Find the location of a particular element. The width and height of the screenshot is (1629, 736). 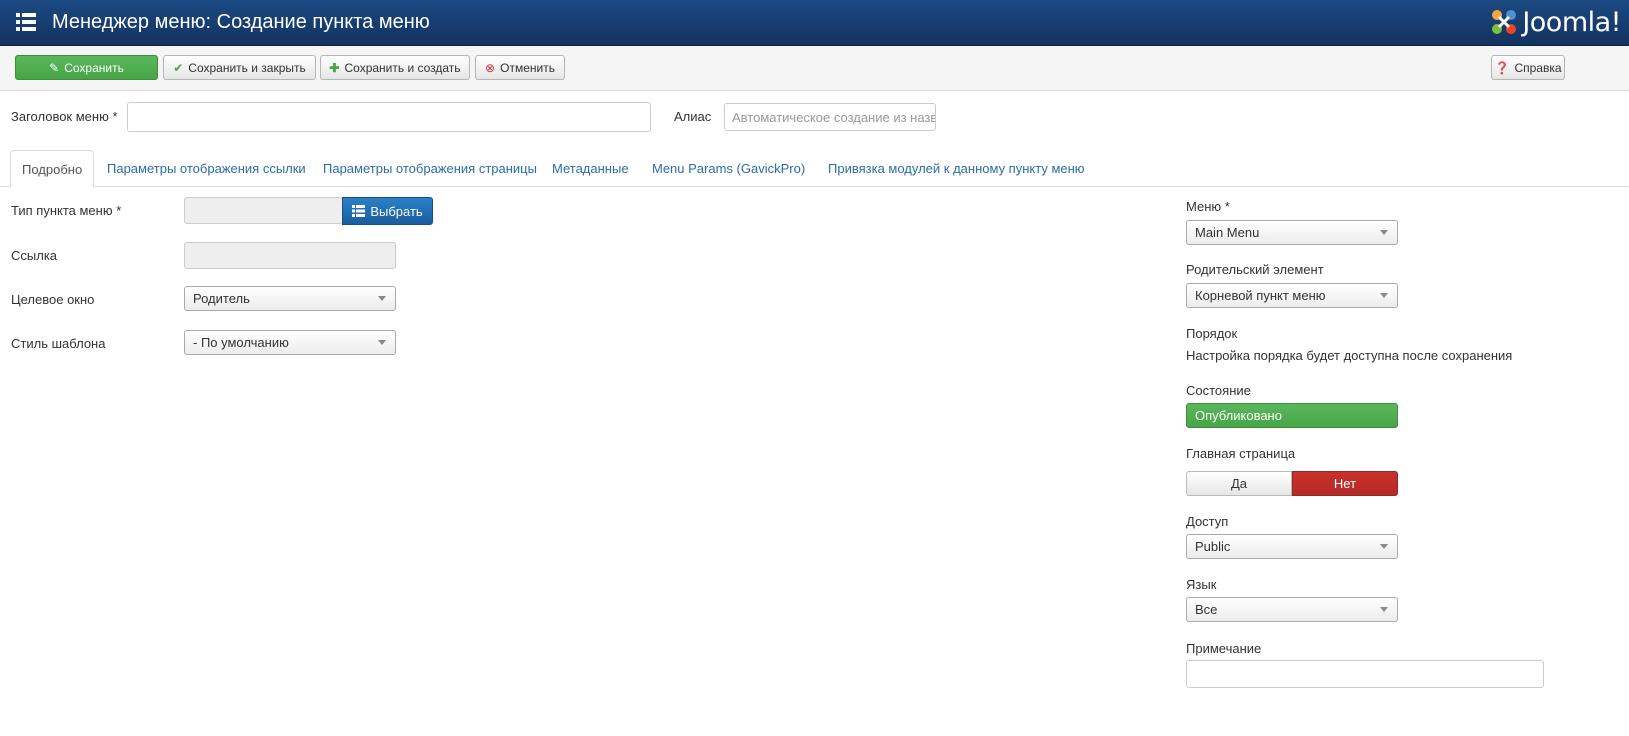

menu-item-type-field is located at coordinates (263, 210).